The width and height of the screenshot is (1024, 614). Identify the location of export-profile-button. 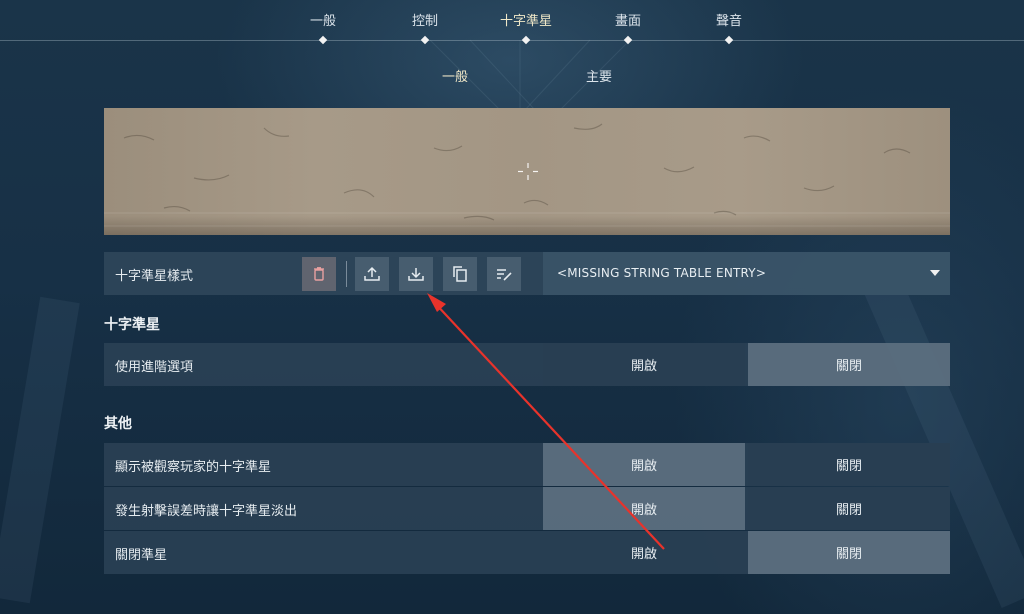
(372, 274).